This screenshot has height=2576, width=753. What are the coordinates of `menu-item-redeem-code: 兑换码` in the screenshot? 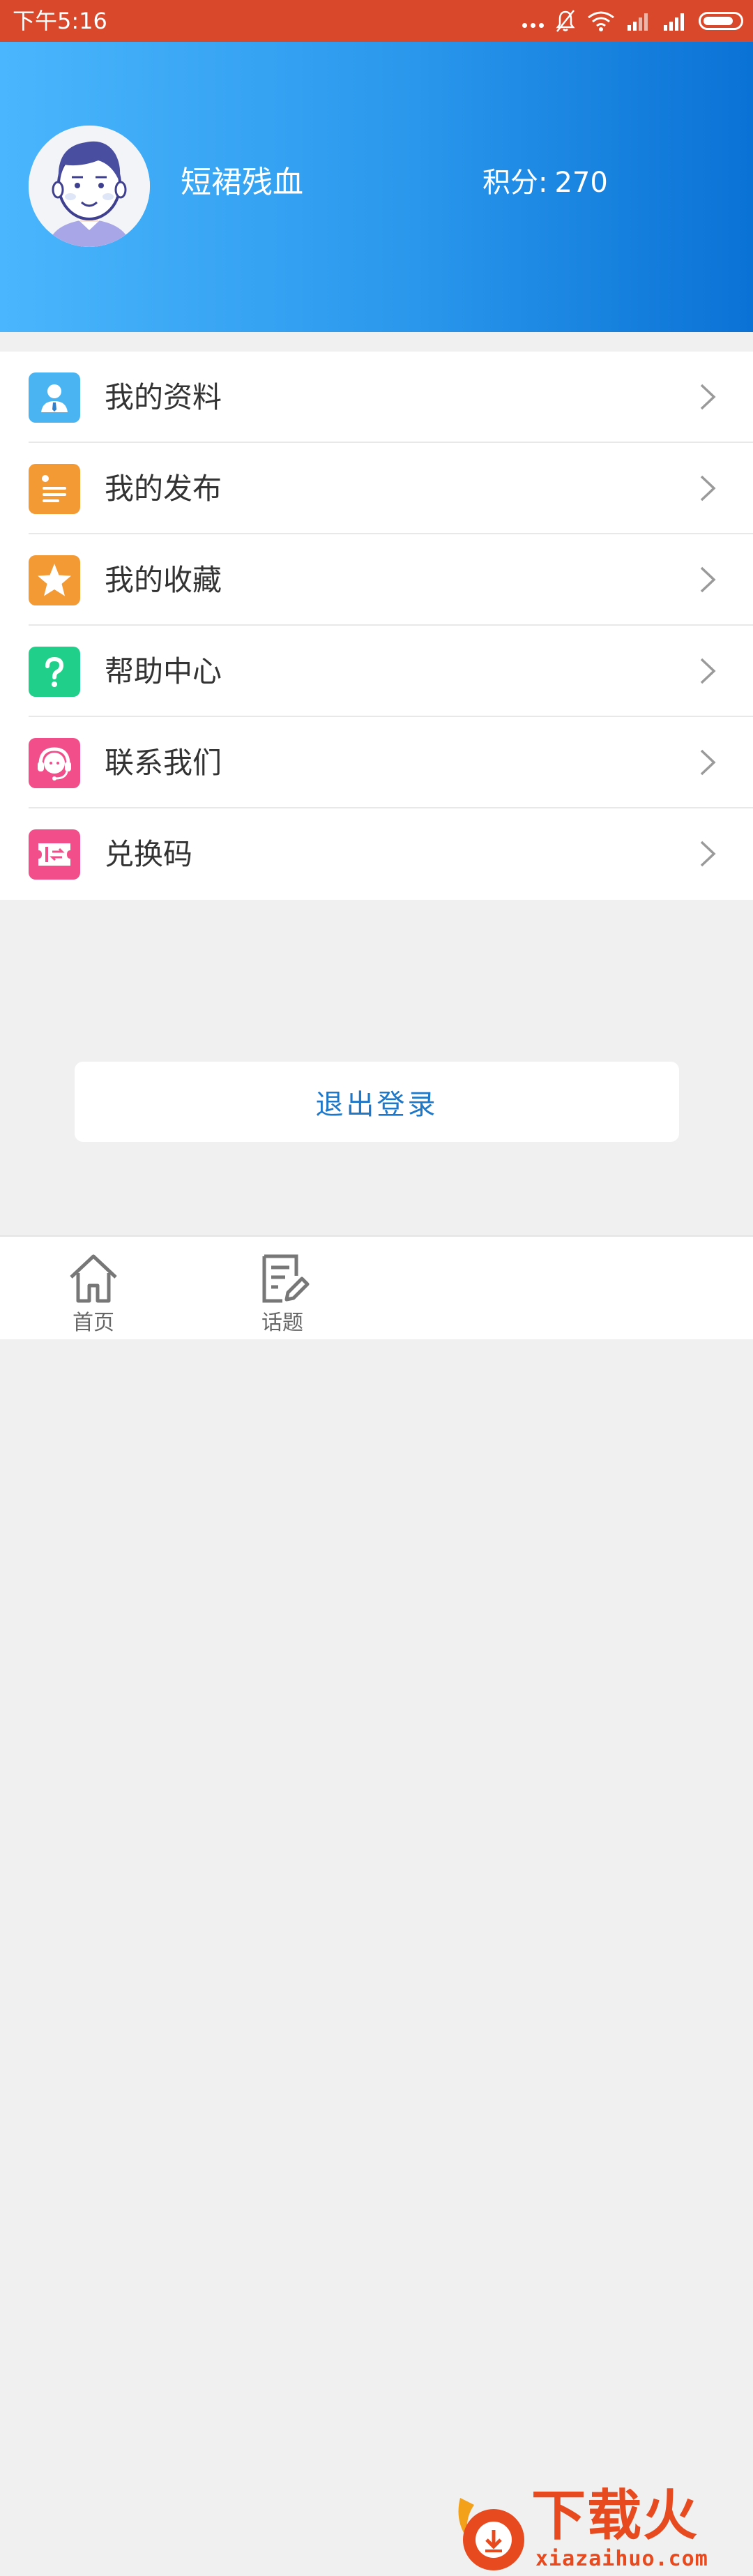 It's located at (376, 854).